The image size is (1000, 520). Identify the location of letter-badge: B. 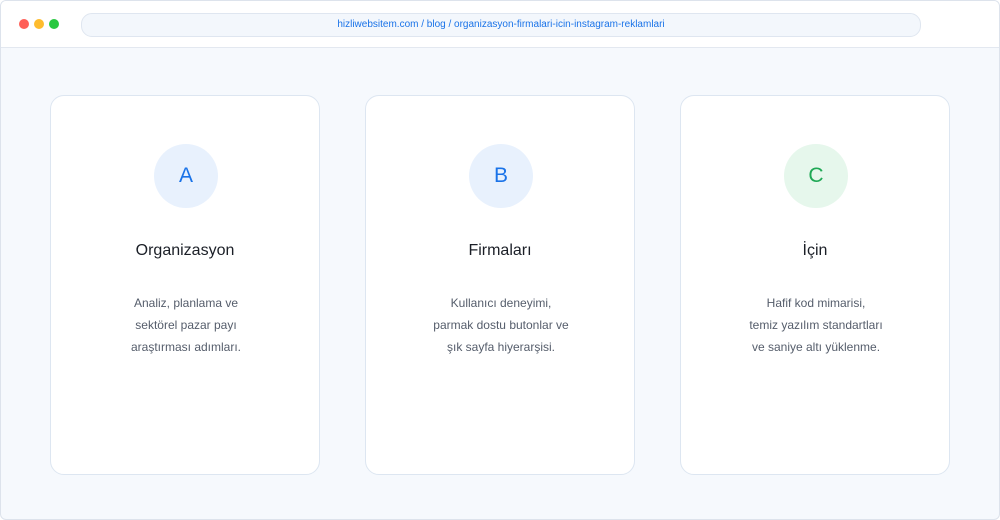
(501, 176).